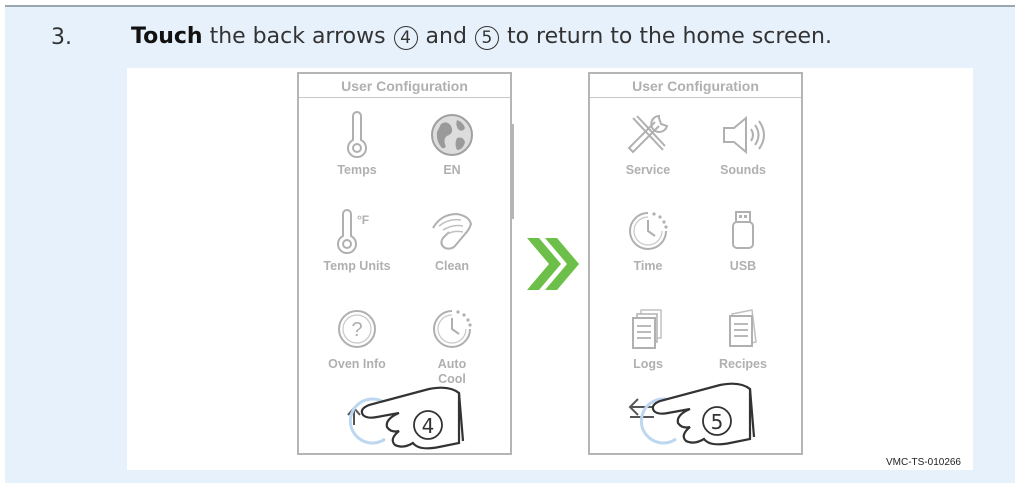 This screenshot has height=483, width=1020. I want to click on step-text-part: to return to the home screen., so click(665, 36).